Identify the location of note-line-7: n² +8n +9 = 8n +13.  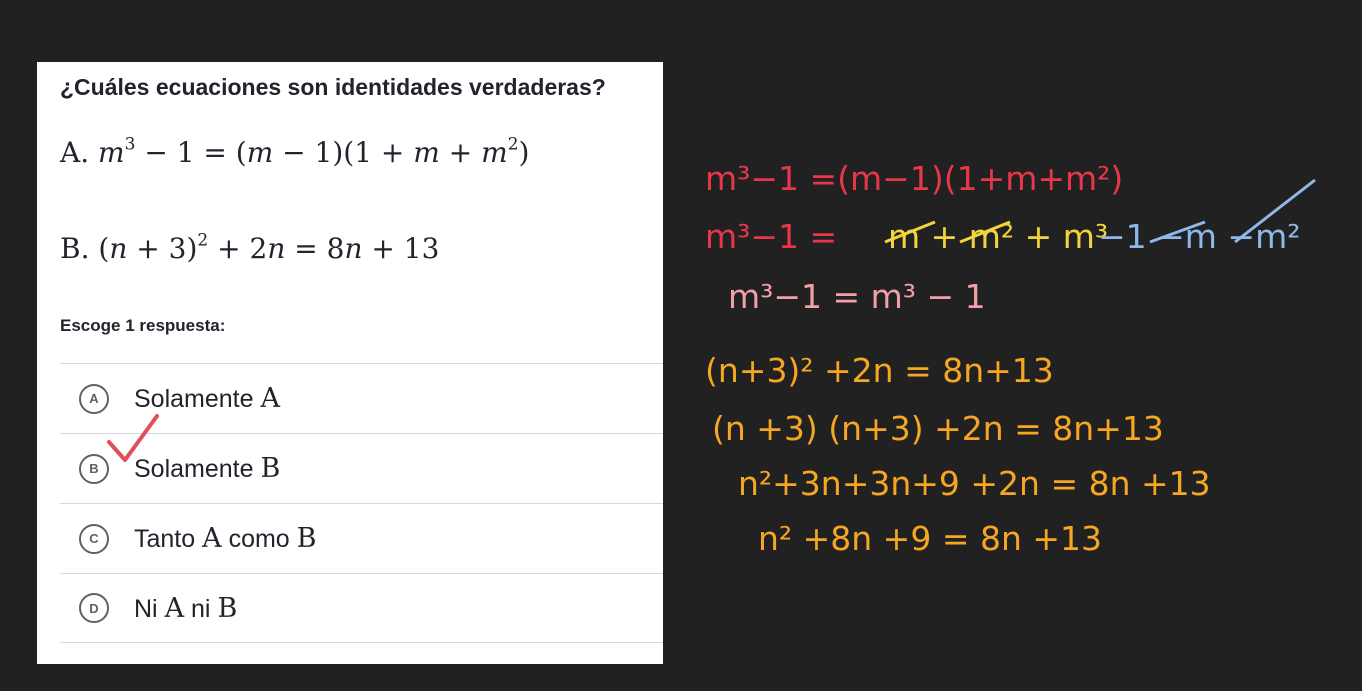
(930, 538).